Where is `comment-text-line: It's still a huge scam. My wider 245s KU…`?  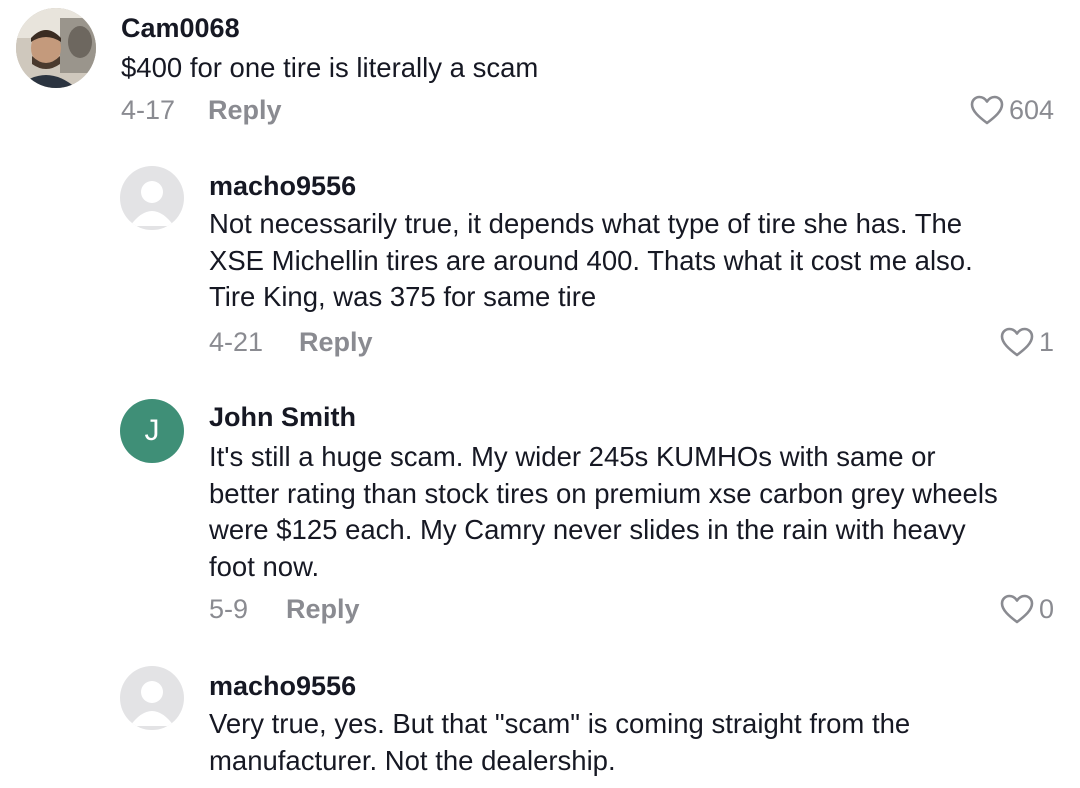 comment-text-line: It's still a huge scam. My wider 245s KU… is located at coordinates (572, 456).